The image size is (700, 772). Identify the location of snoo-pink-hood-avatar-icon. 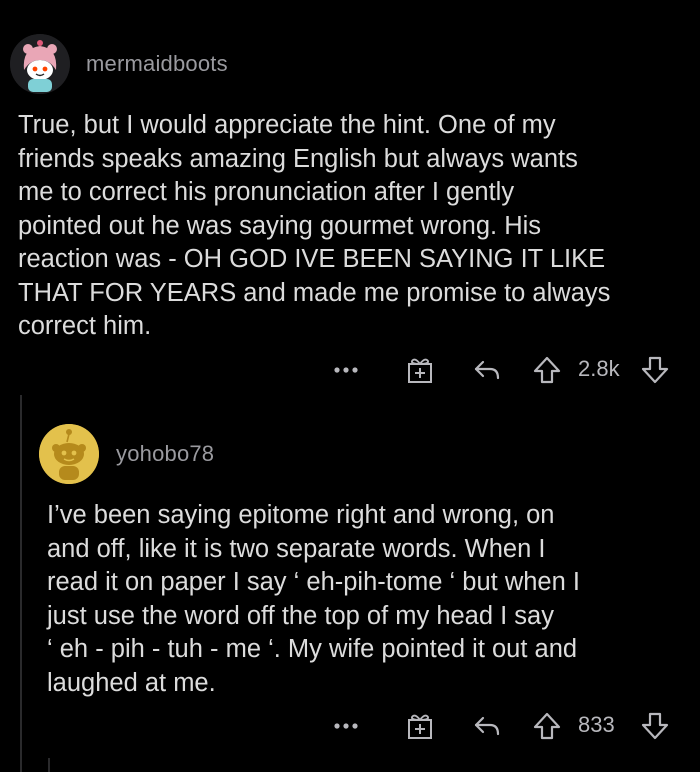
(40, 64).